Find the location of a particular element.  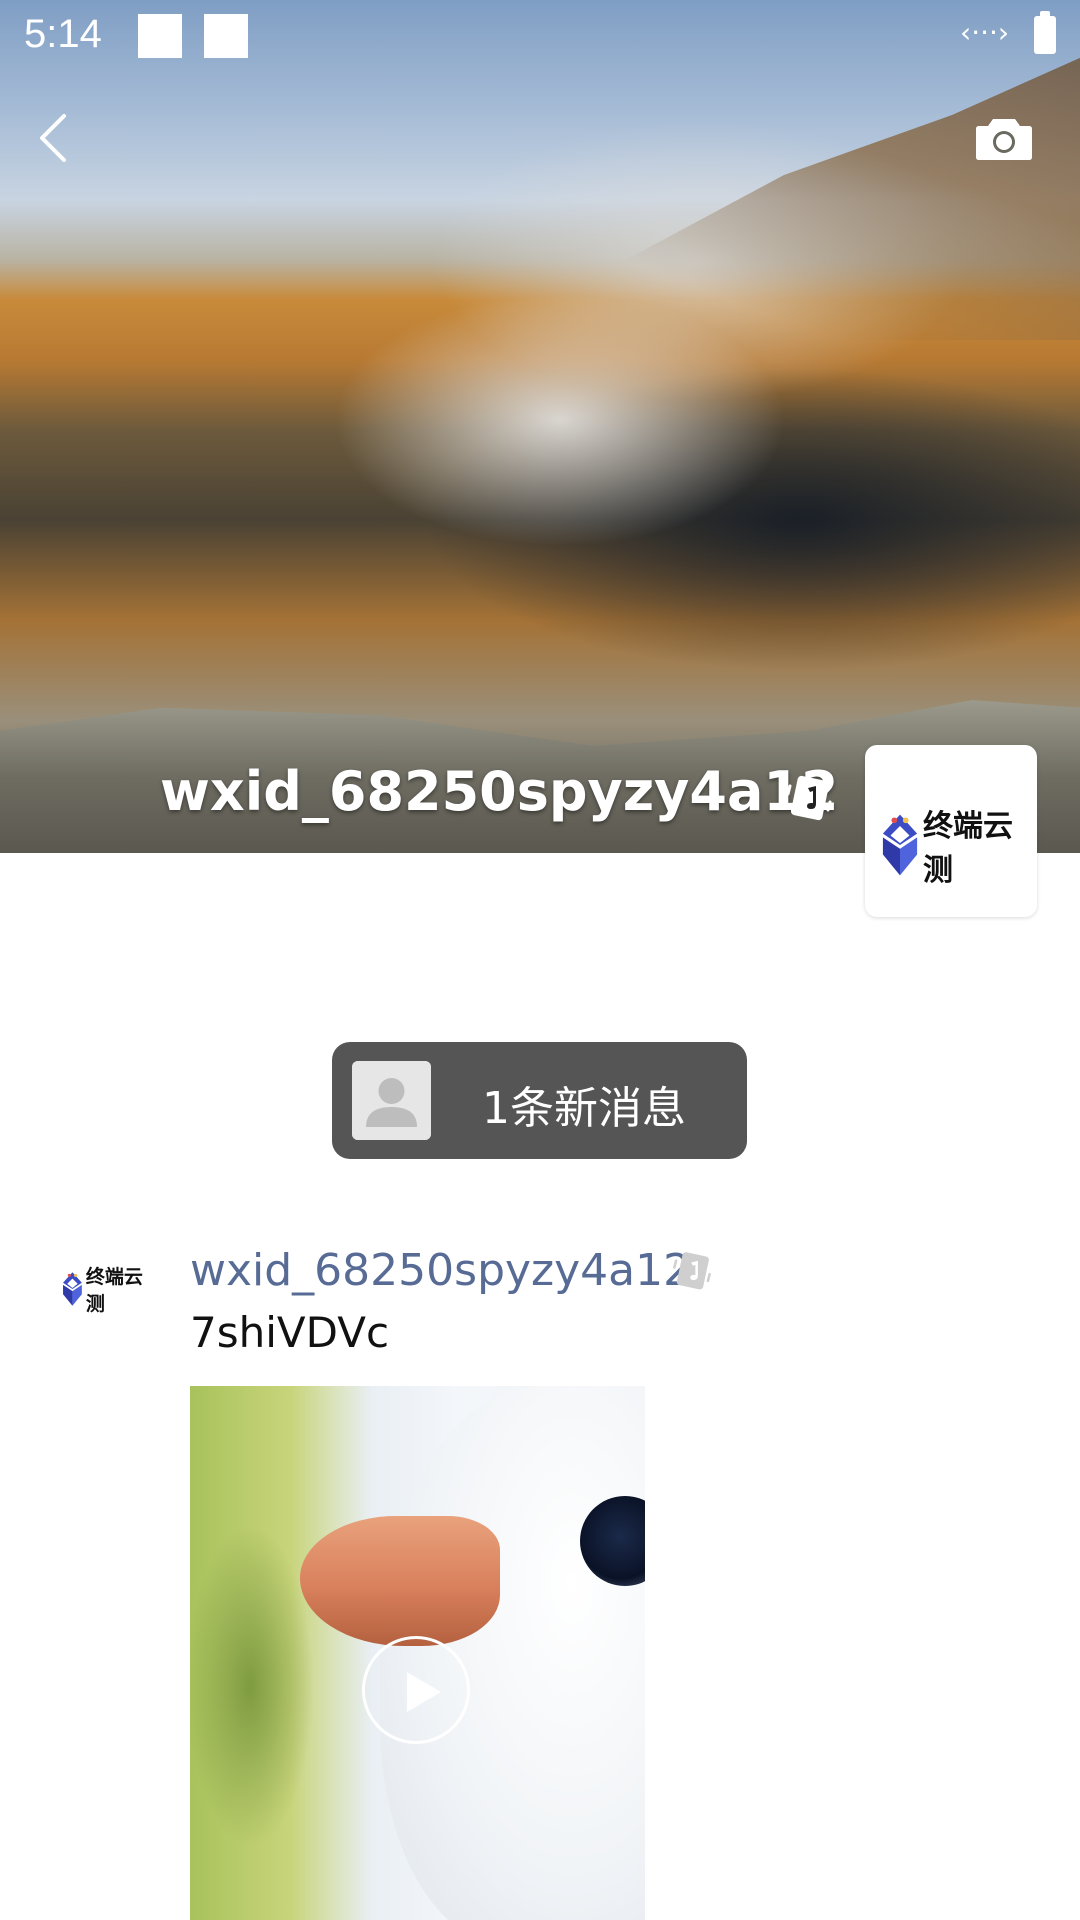

video-thumbnail is located at coordinates (417, 1653).